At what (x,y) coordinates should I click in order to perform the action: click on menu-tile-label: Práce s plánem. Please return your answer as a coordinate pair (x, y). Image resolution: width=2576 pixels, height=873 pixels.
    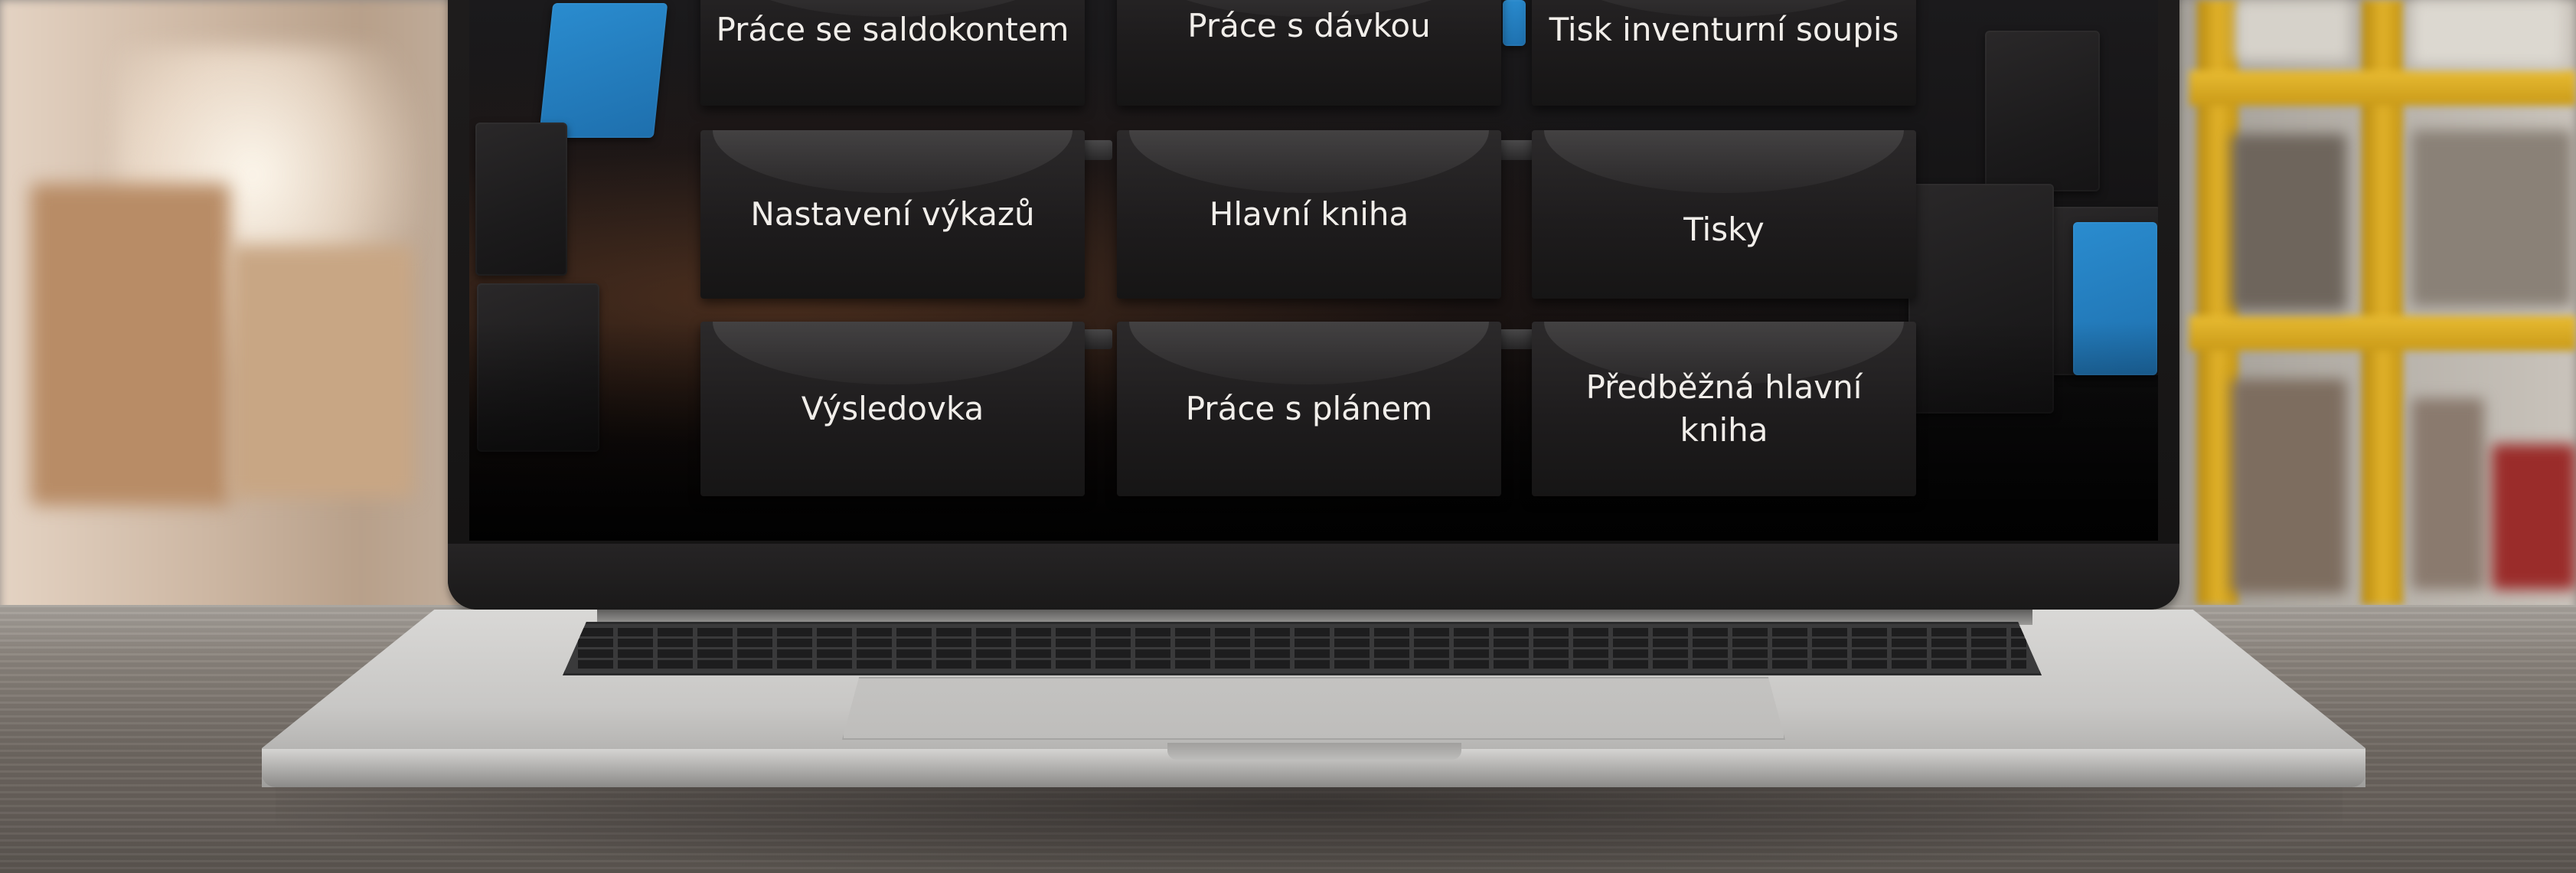
    Looking at the image, I should click on (1309, 408).